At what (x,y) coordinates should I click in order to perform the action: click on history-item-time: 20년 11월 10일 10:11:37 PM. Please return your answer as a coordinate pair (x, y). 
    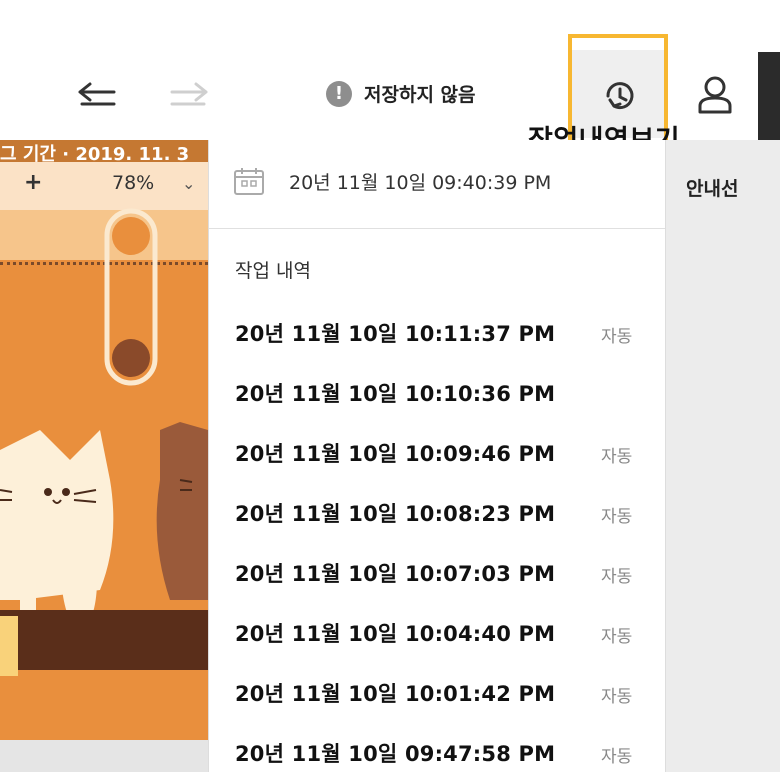
    Looking at the image, I should click on (395, 334).